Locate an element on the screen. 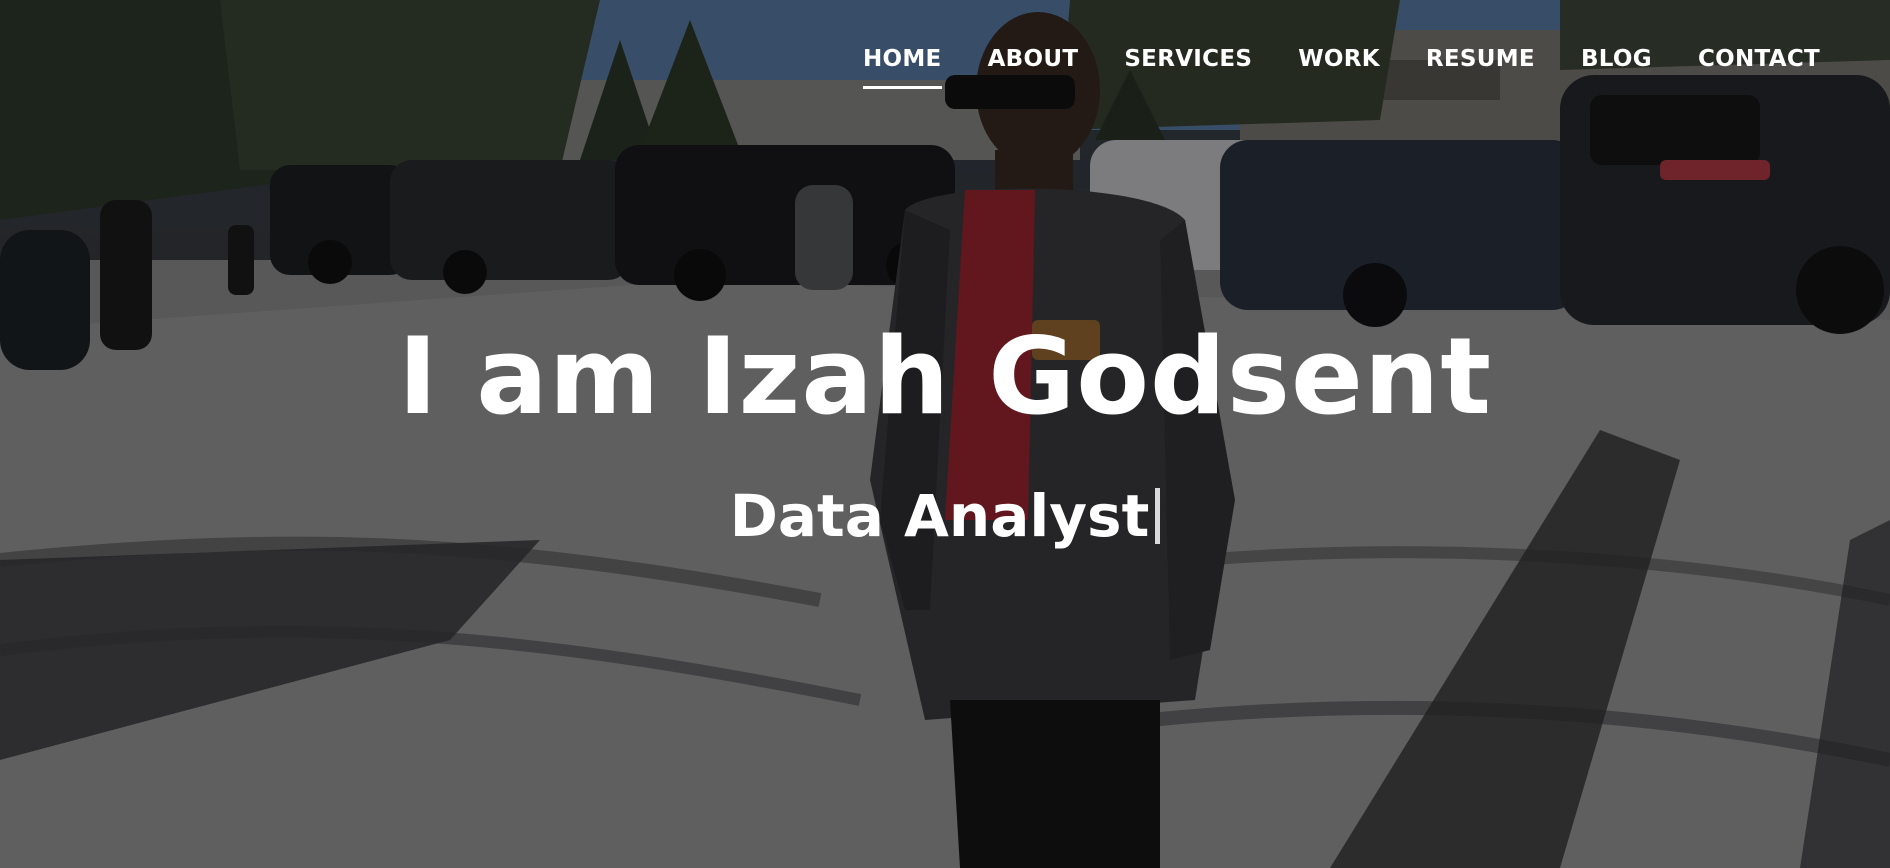 Image resolution: width=1890 pixels, height=868 pixels. nav-work-link: WORK is located at coordinates (1339, 59).